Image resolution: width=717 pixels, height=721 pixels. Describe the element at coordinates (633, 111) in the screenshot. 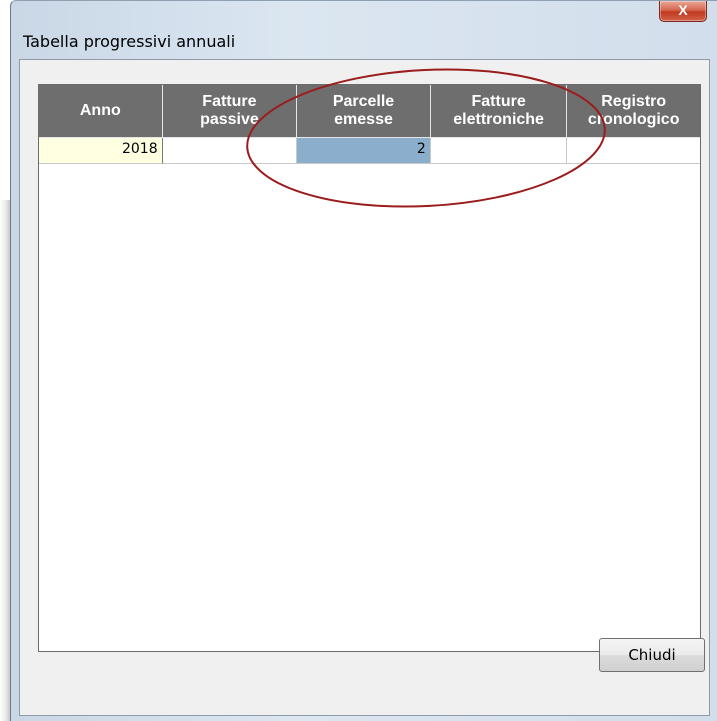

I see `column-header-registro-cronologico: Registro cronologico` at that location.